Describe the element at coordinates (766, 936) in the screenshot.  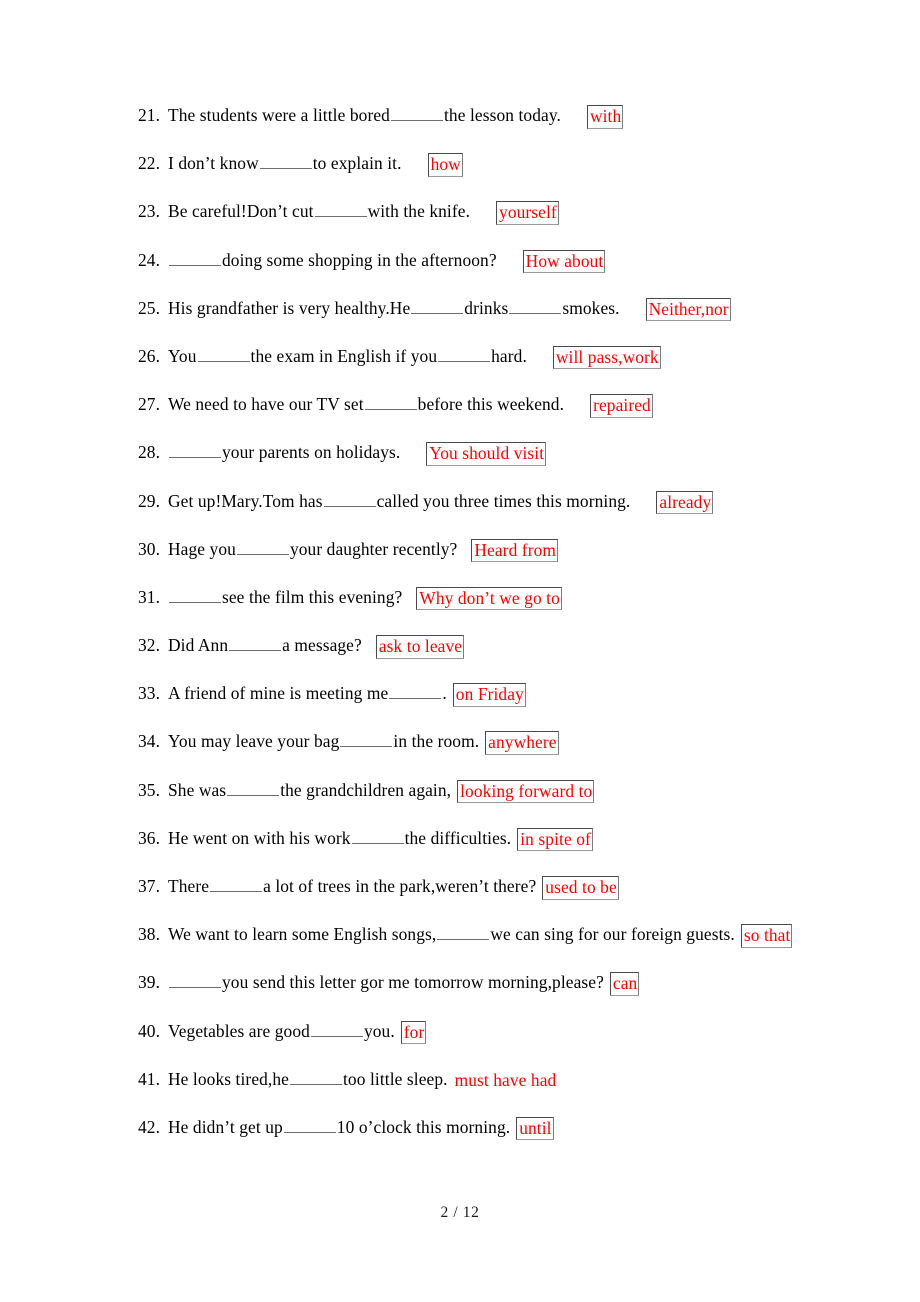
I see `answer-boxed: so that` at that location.